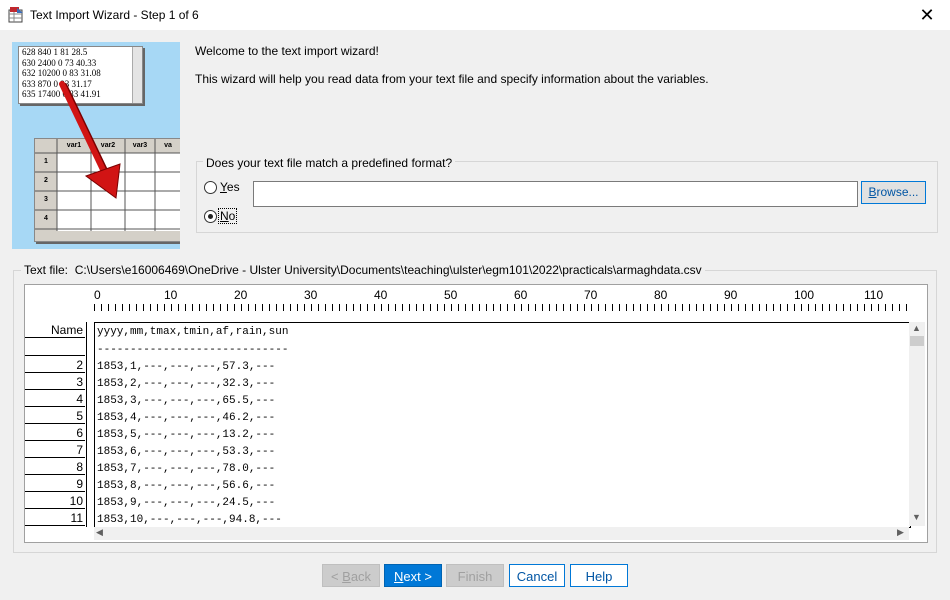 This screenshot has width=950, height=600. Describe the element at coordinates (413, 575) in the screenshot. I see `next-button: Next >` at that location.